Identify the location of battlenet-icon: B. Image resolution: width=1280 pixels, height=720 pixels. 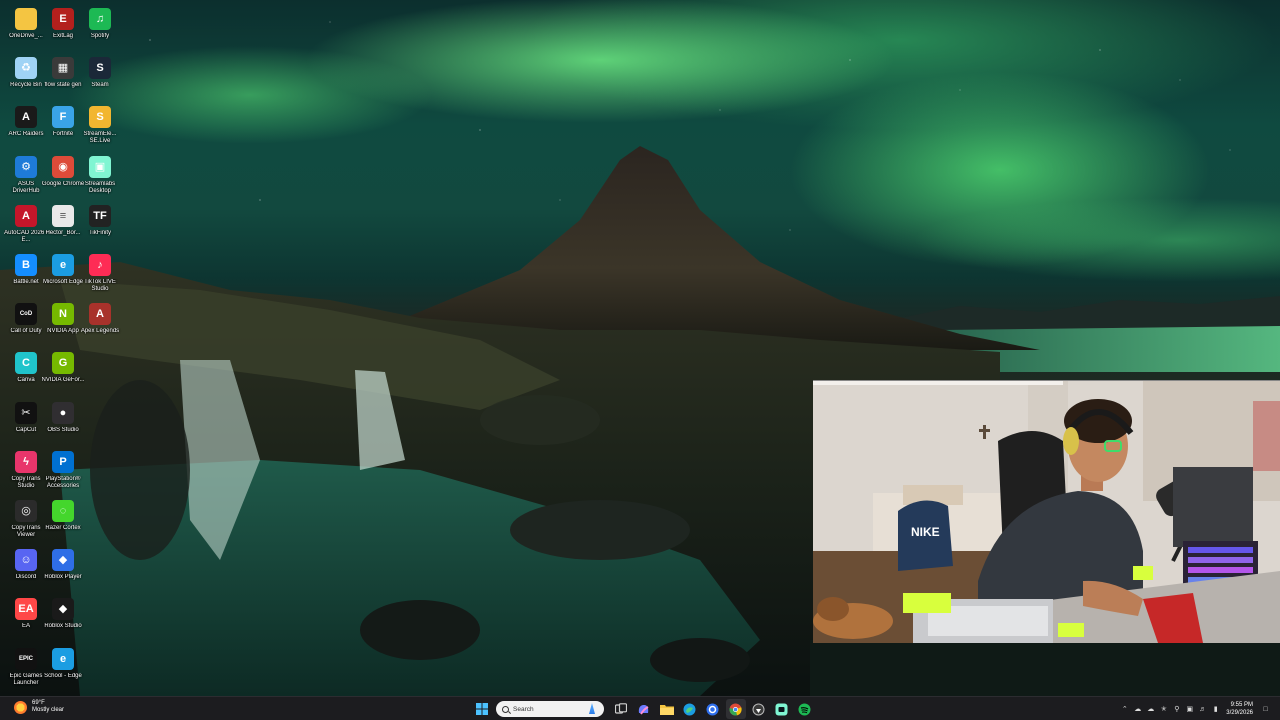
(26, 265).